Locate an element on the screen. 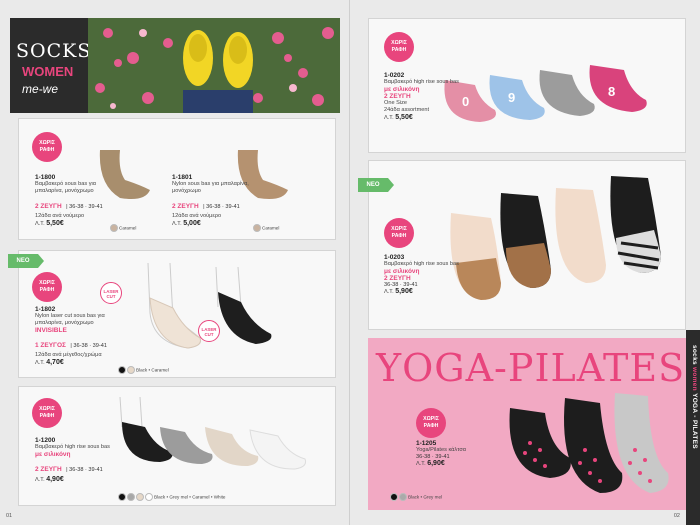 The height and width of the screenshot is (525, 700). pack: 24άδα assortment is located at coordinates (407, 110).